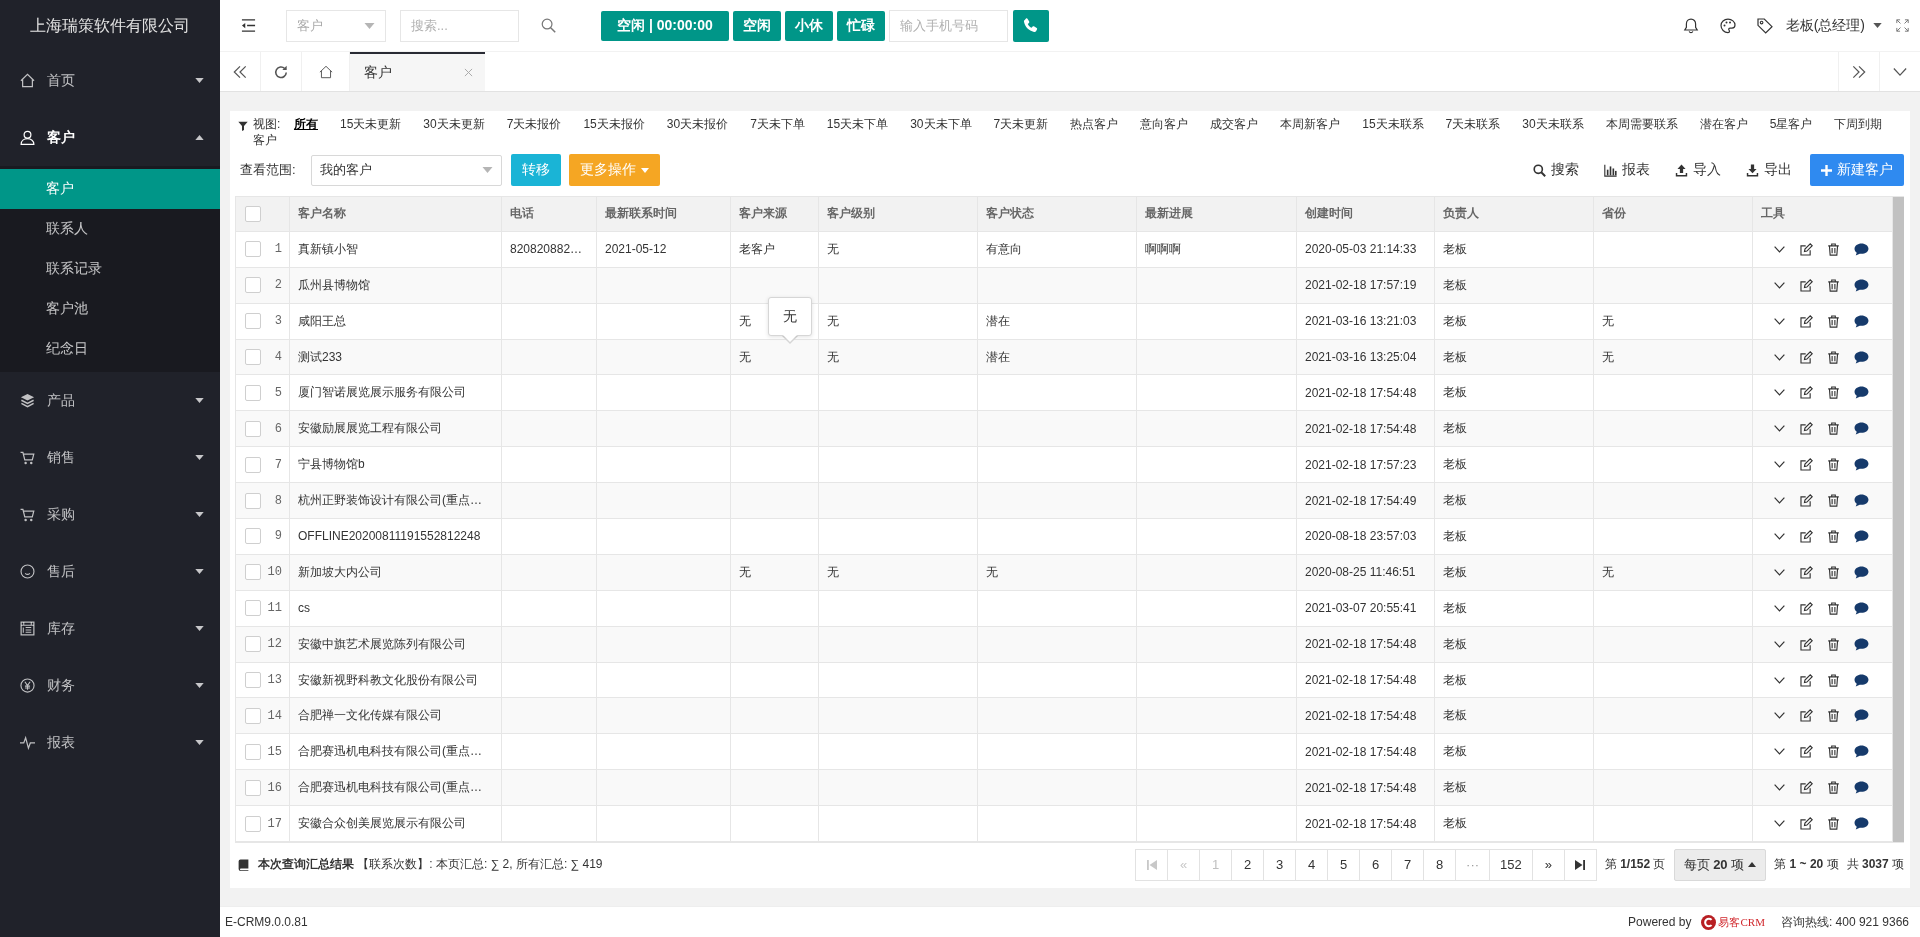 The width and height of the screenshot is (1920, 937). I want to click on view-filter-link: 5星客户, so click(1791, 124).